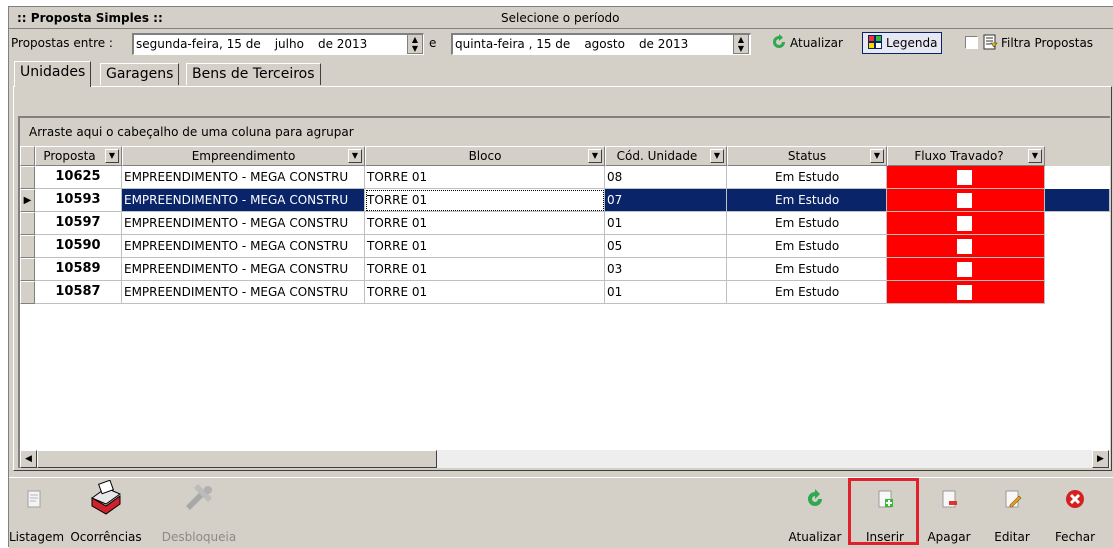  What do you see at coordinates (485, 156) in the screenshot?
I see `column-header-bloco: Bloco ▼` at bounding box center [485, 156].